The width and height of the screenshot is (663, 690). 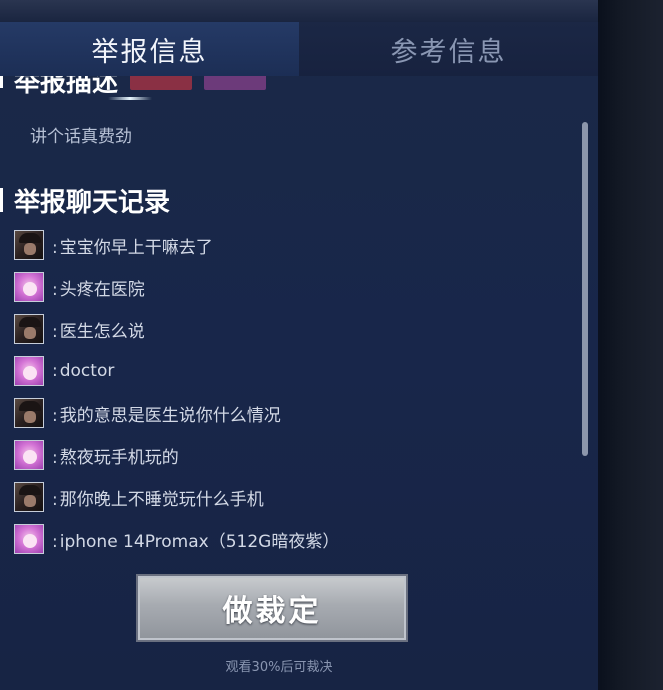 What do you see at coordinates (1, 200) in the screenshot?
I see `chat-heading-marker` at bounding box center [1, 200].